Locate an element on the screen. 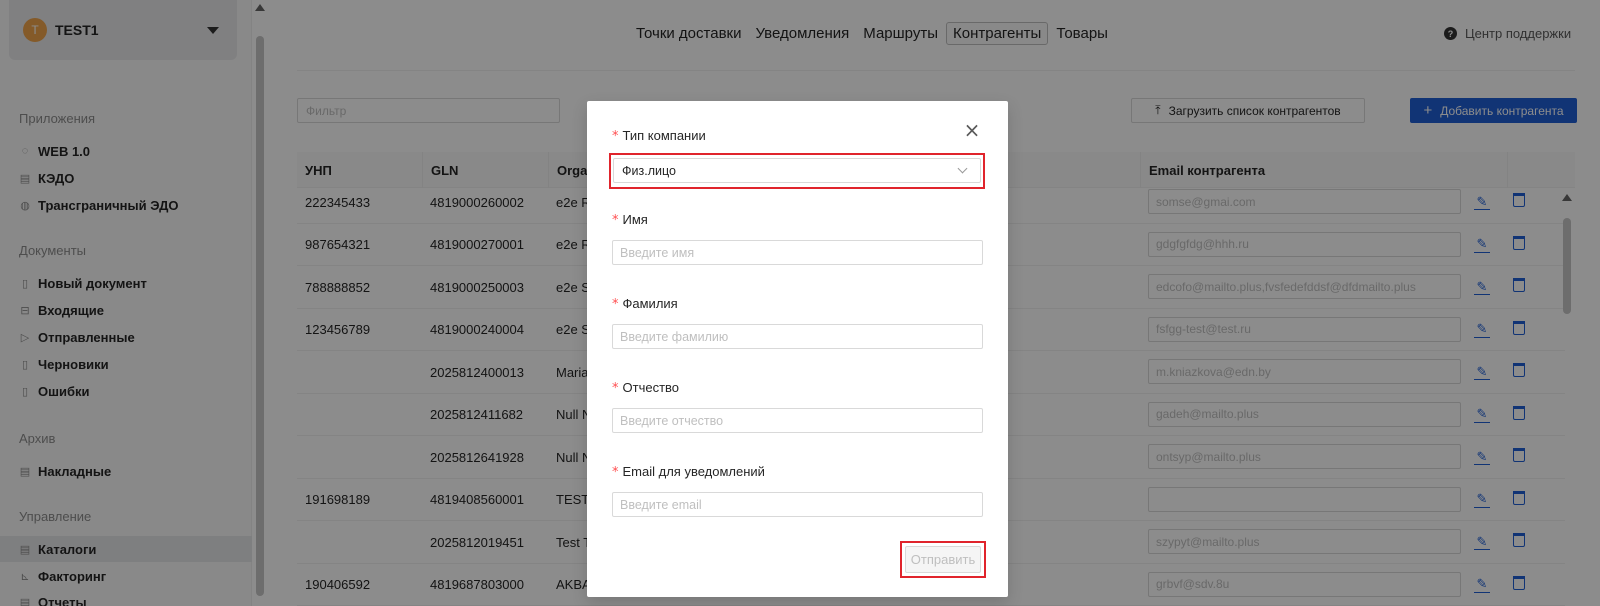 This screenshot has height=606, width=1600. first-name-label: * Имя is located at coordinates (630, 220).